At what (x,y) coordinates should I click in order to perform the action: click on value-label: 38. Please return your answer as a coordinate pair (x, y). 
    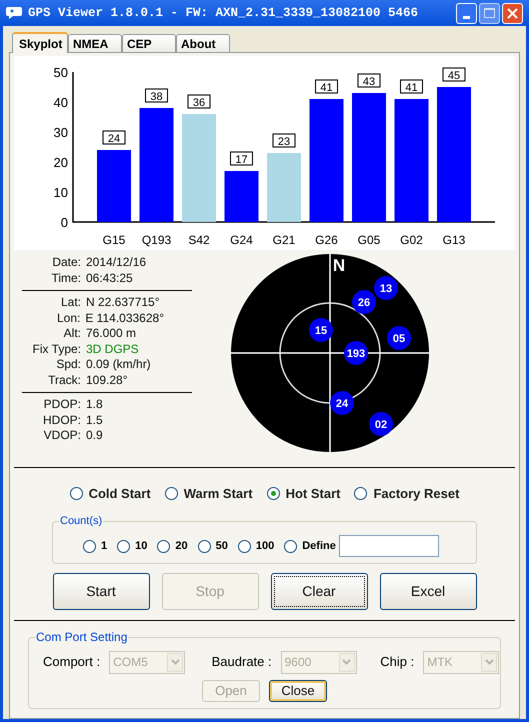
    Looking at the image, I should click on (156, 95).